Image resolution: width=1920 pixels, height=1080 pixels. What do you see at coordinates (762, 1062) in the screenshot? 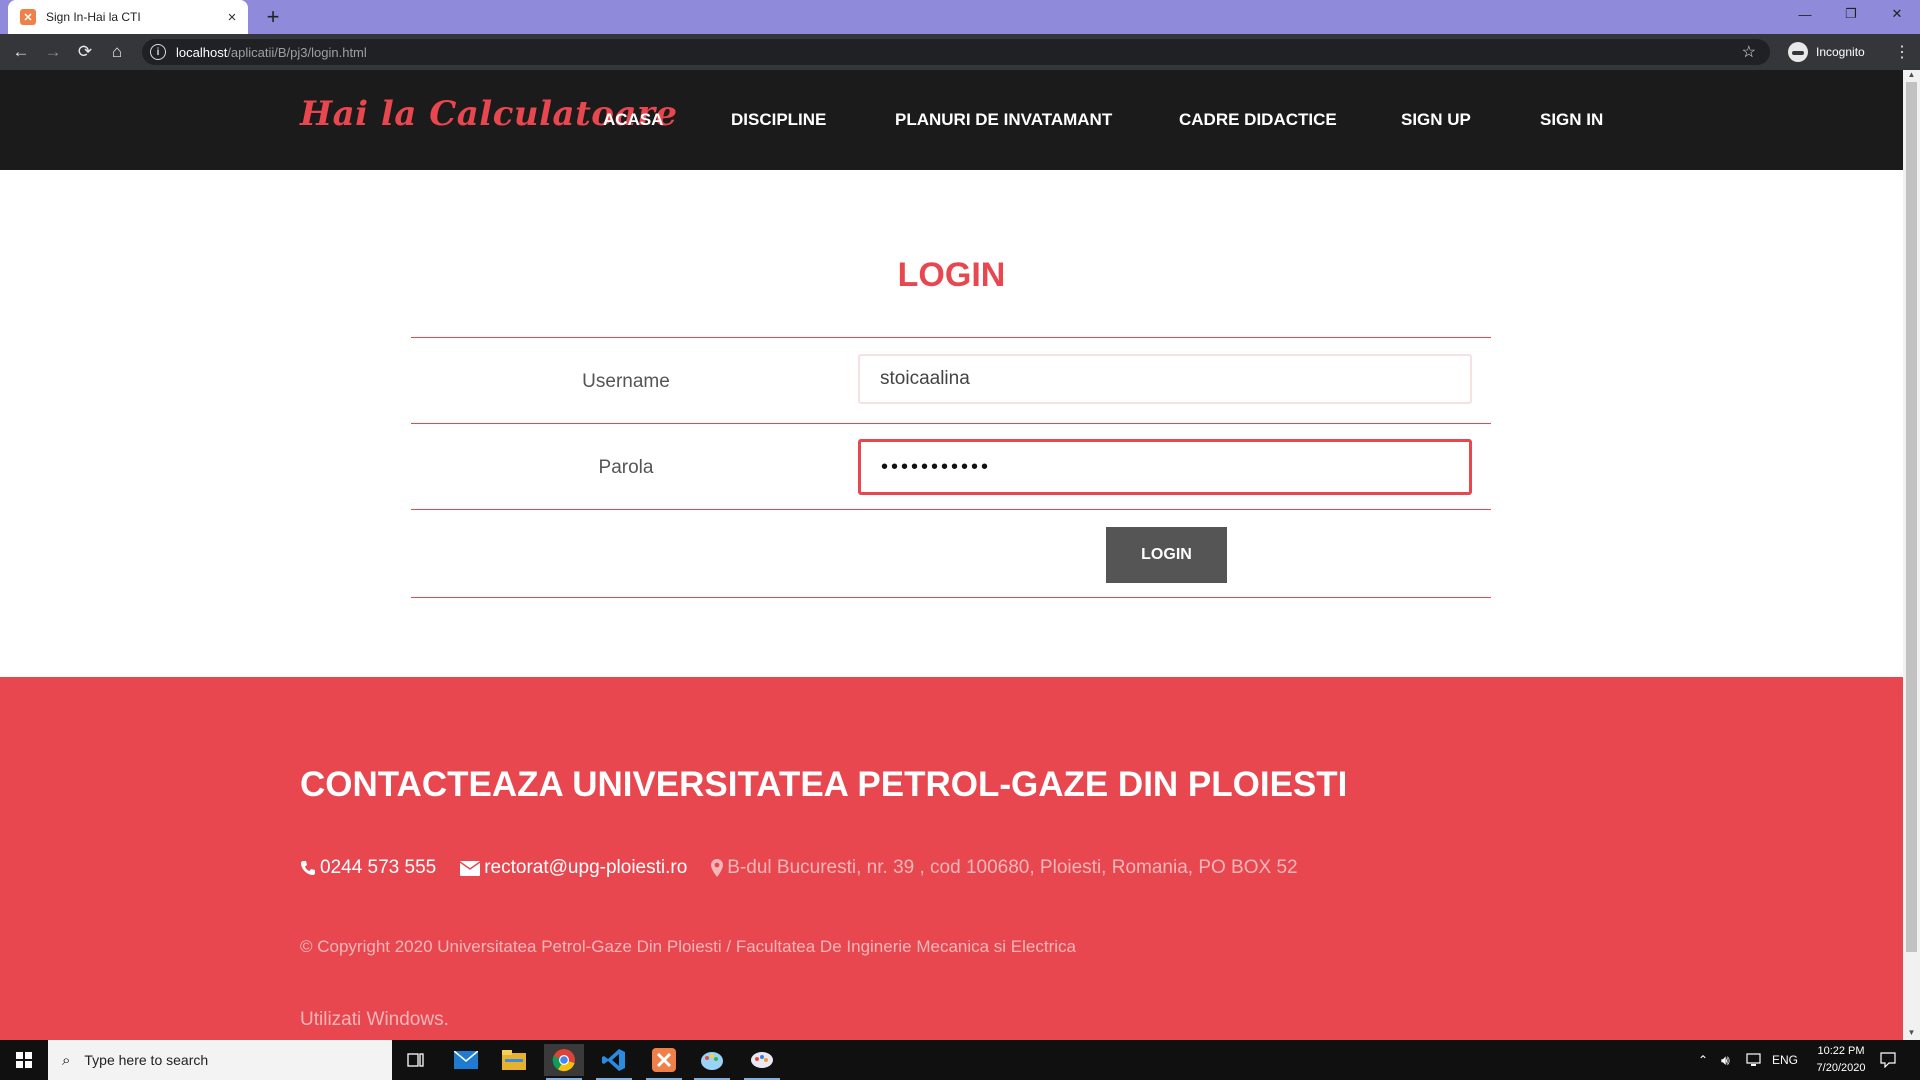
I see `paint3d-app-icon` at bounding box center [762, 1062].